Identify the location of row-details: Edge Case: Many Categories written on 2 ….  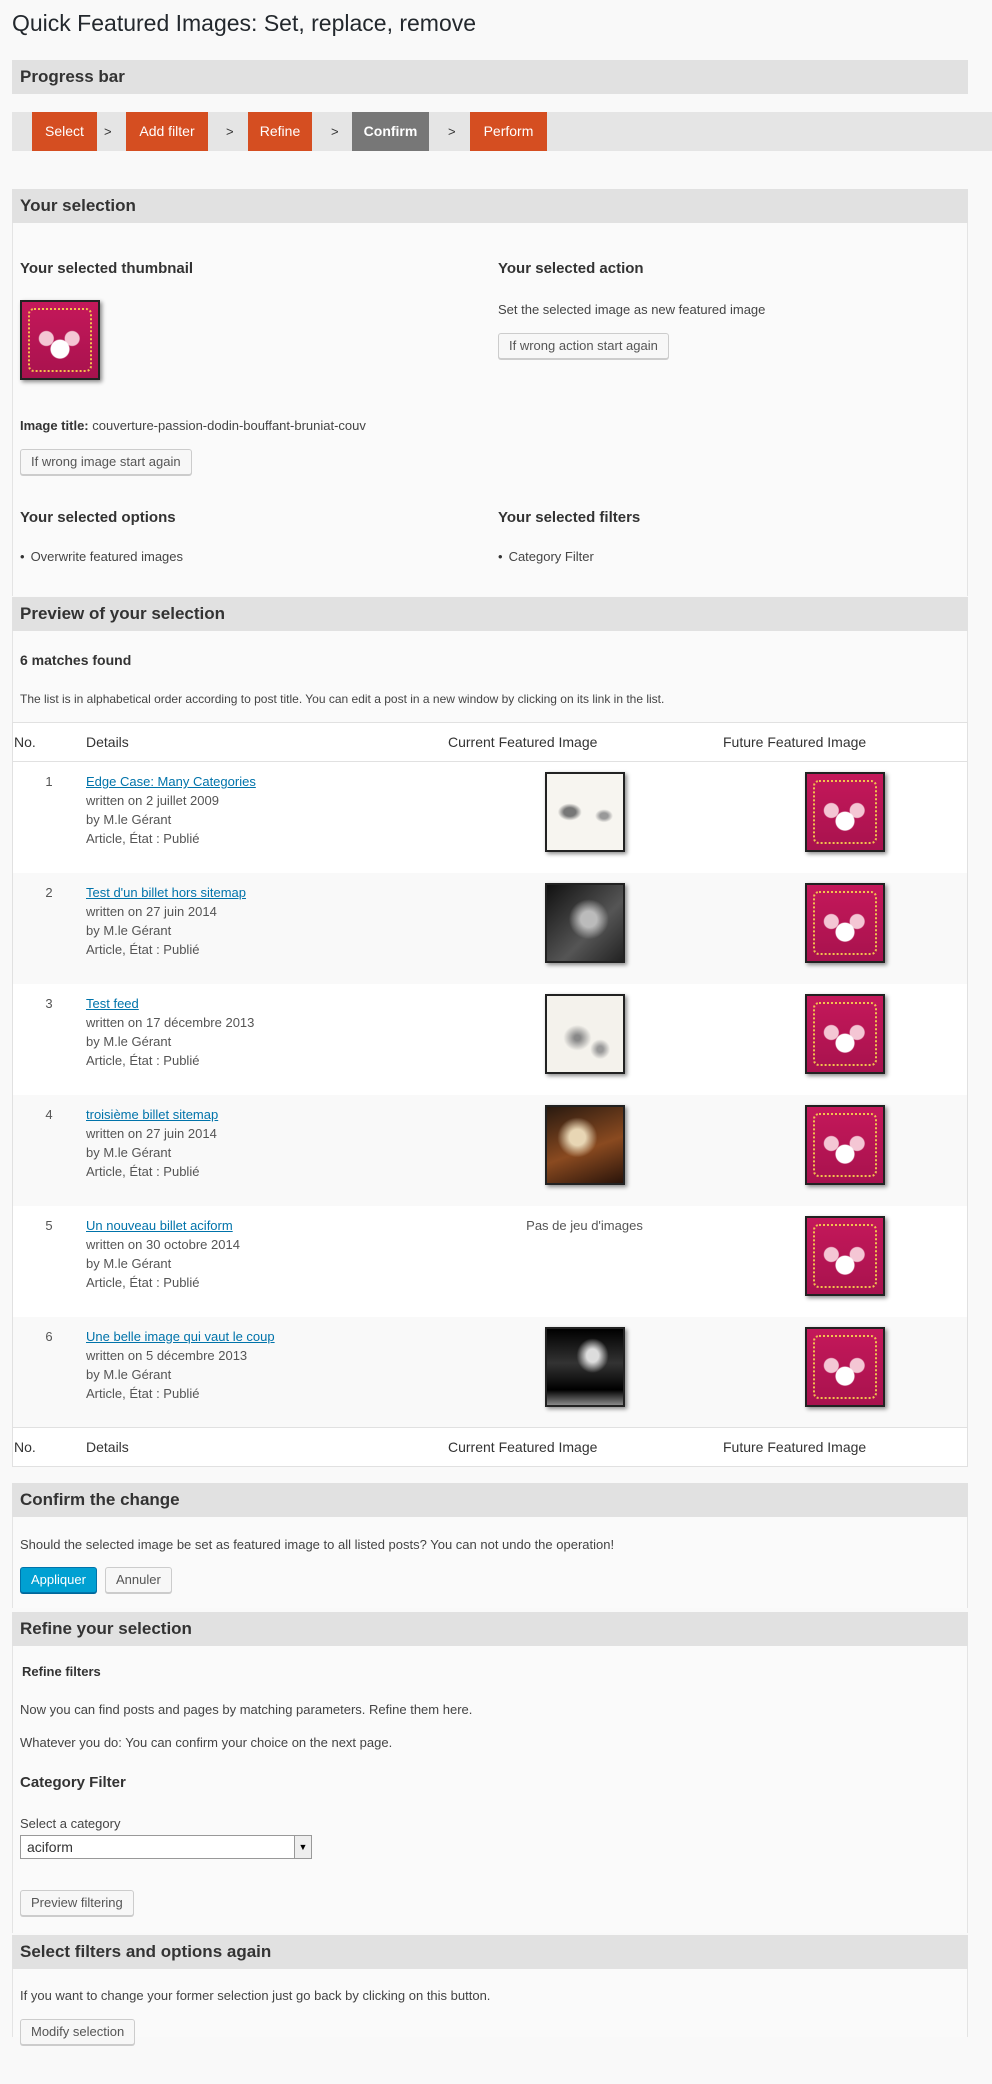
(266, 817).